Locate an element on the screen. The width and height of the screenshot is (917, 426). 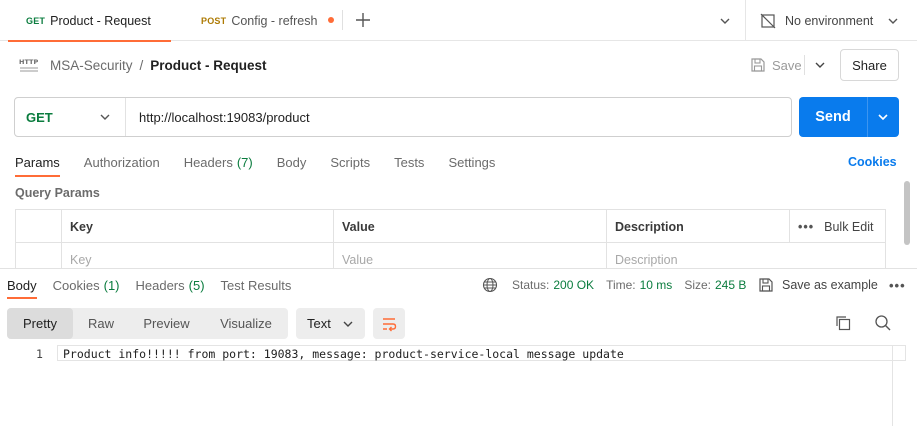
url-input: http://localhost:19083/product is located at coordinates (224, 117).